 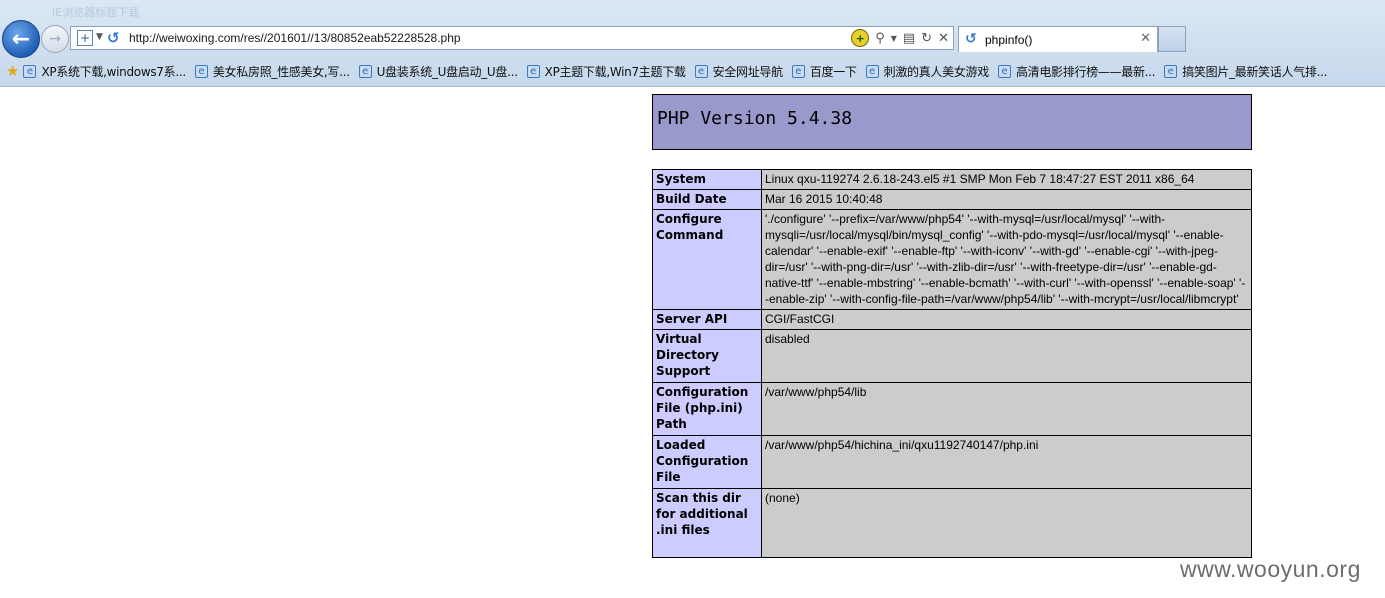 What do you see at coordinates (1006, 319) in the screenshot?
I see `row-value: CGI/FastCGI` at bounding box center [1006, 319].